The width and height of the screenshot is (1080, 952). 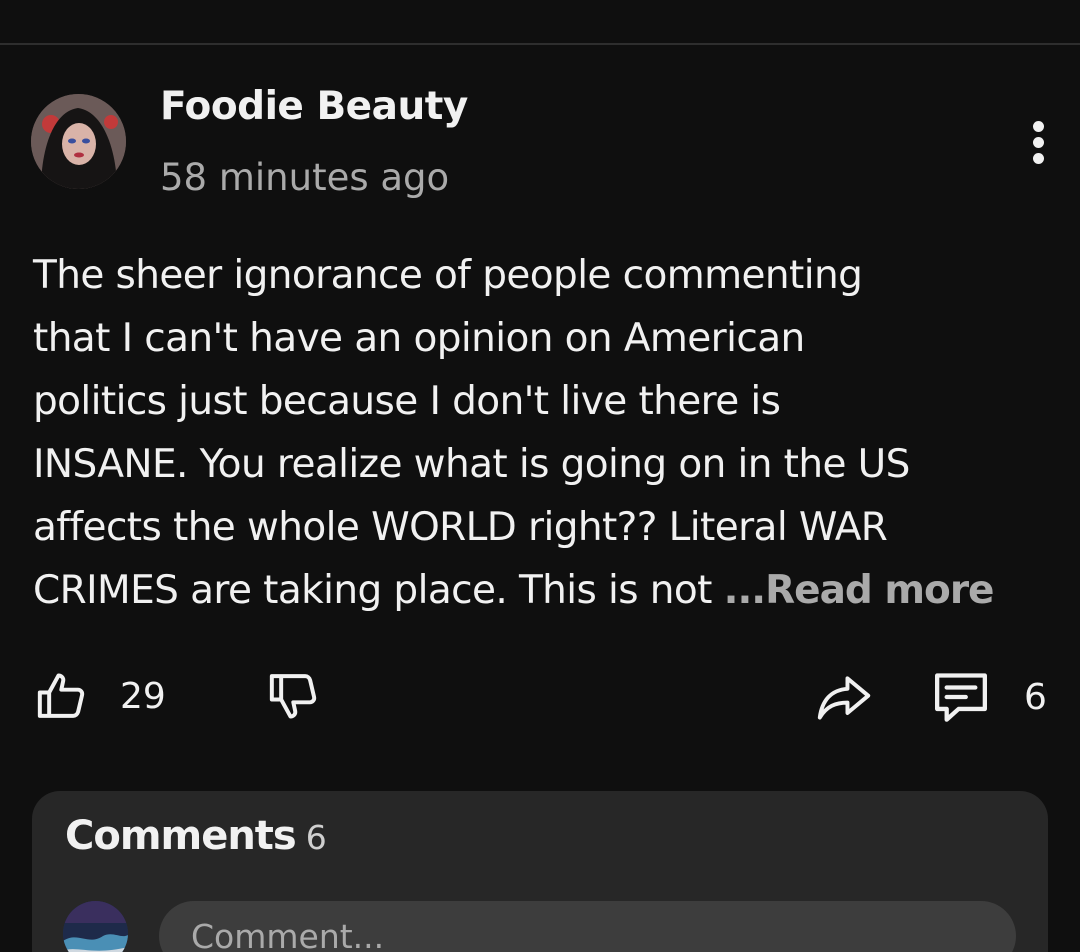 What do you see at coordinates (305, 177) in the screenshot?
I see `post-timestamp: 58 minutes ago` at bounding box center [305, 177].